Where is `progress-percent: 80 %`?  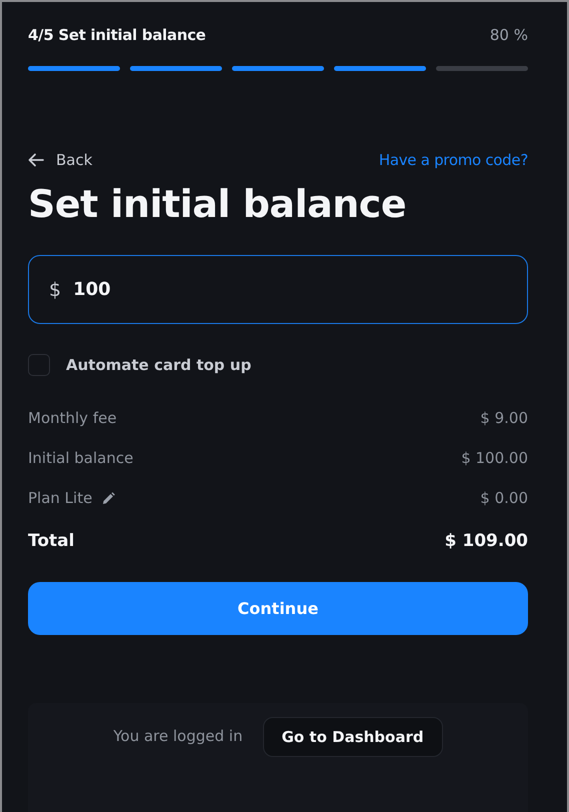 progress-percent: 80 % is located at coordinates (509, 35).